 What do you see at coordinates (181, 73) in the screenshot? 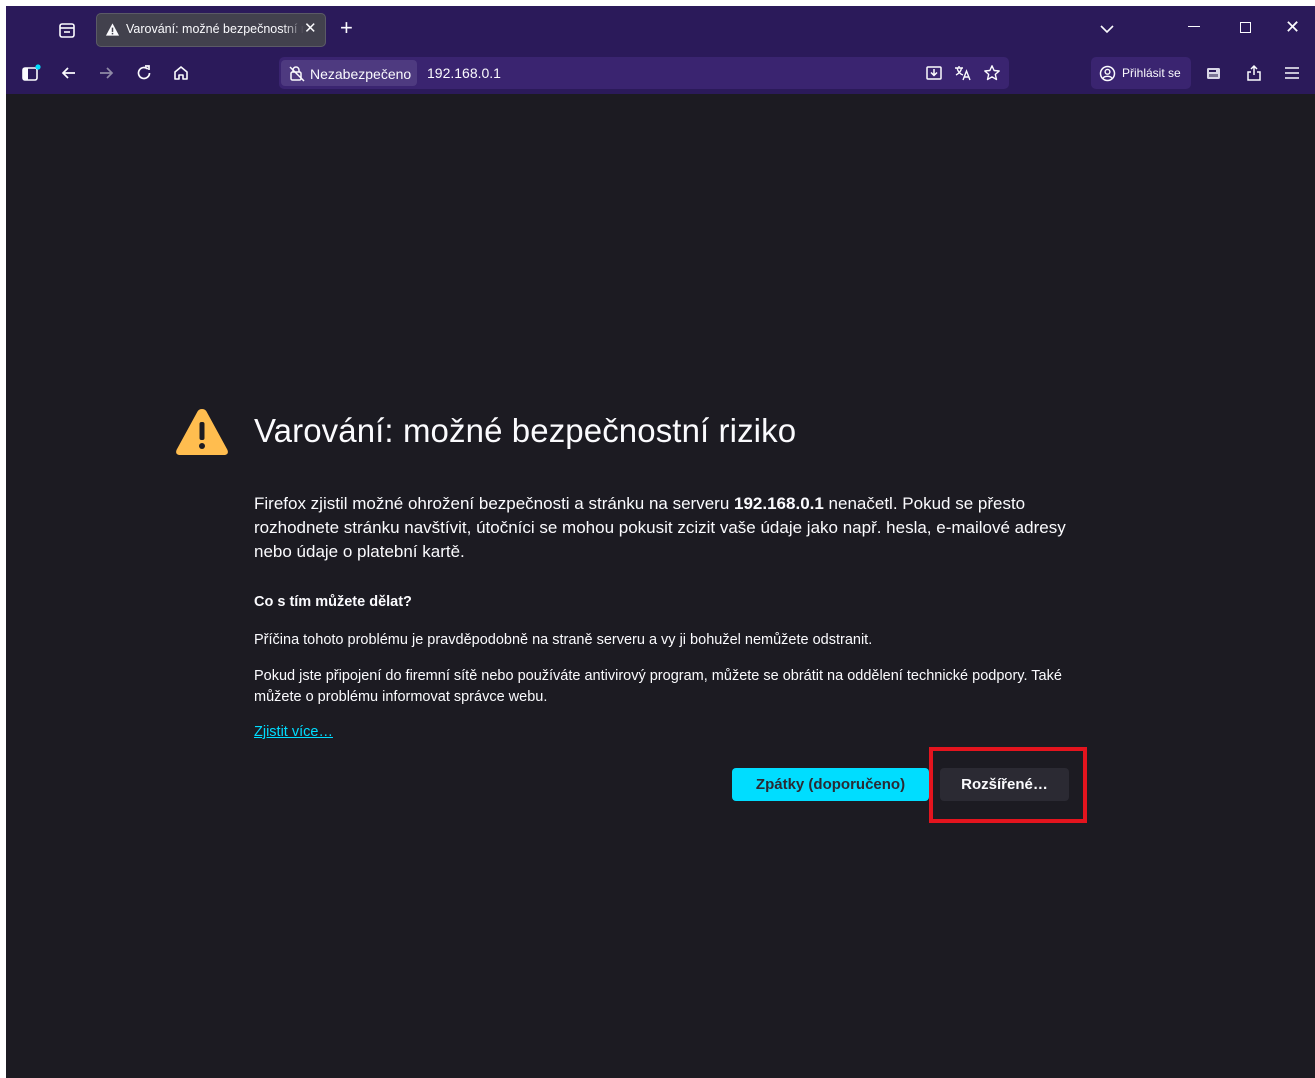
I see `home-icon` at bounding box center [181, 73].